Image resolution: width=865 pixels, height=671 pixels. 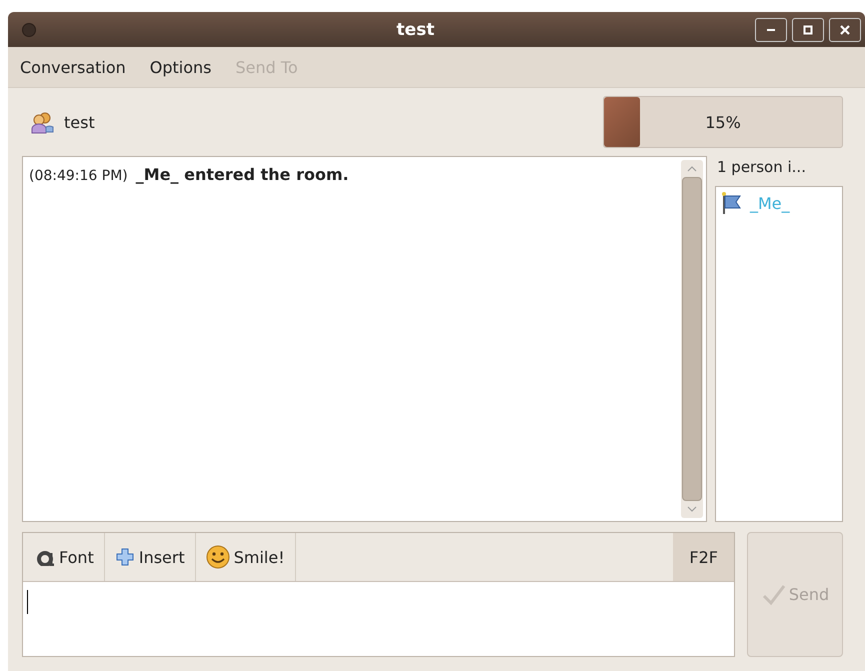 I want to click on scrollbar-thumb, so click(x=692, y=339).